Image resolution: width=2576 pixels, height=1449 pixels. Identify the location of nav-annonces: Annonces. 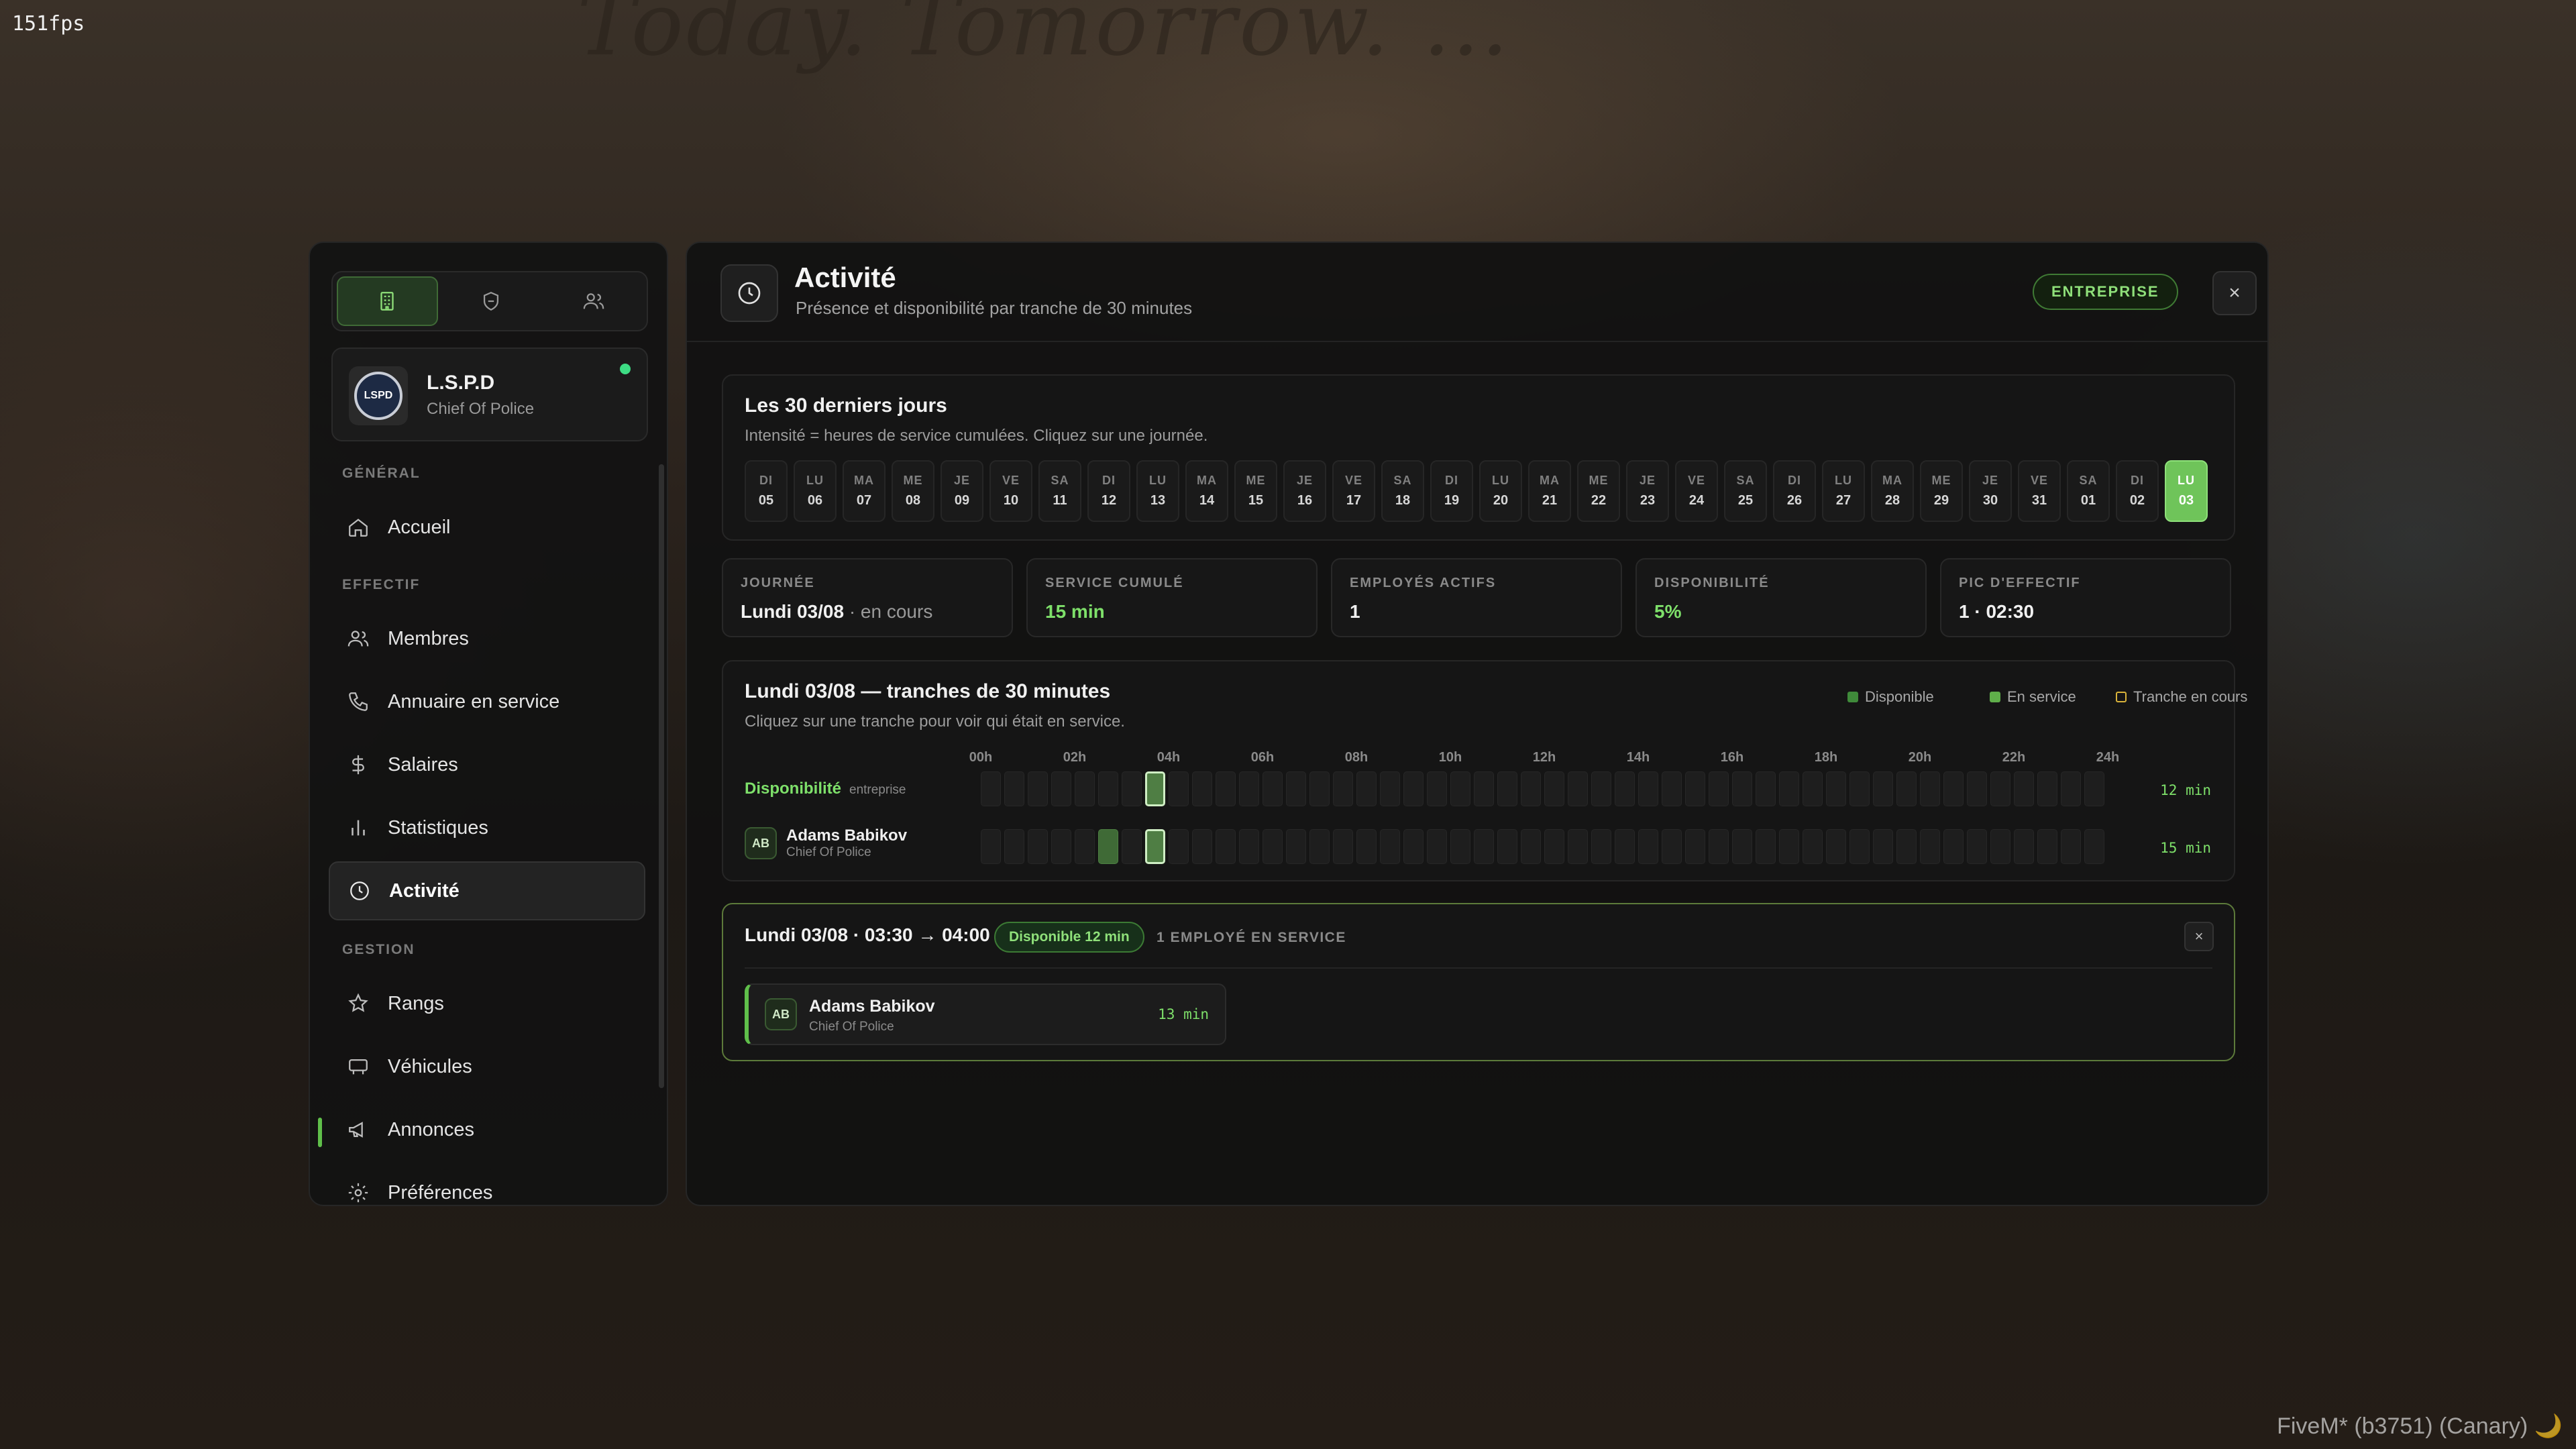
(487, 1129).